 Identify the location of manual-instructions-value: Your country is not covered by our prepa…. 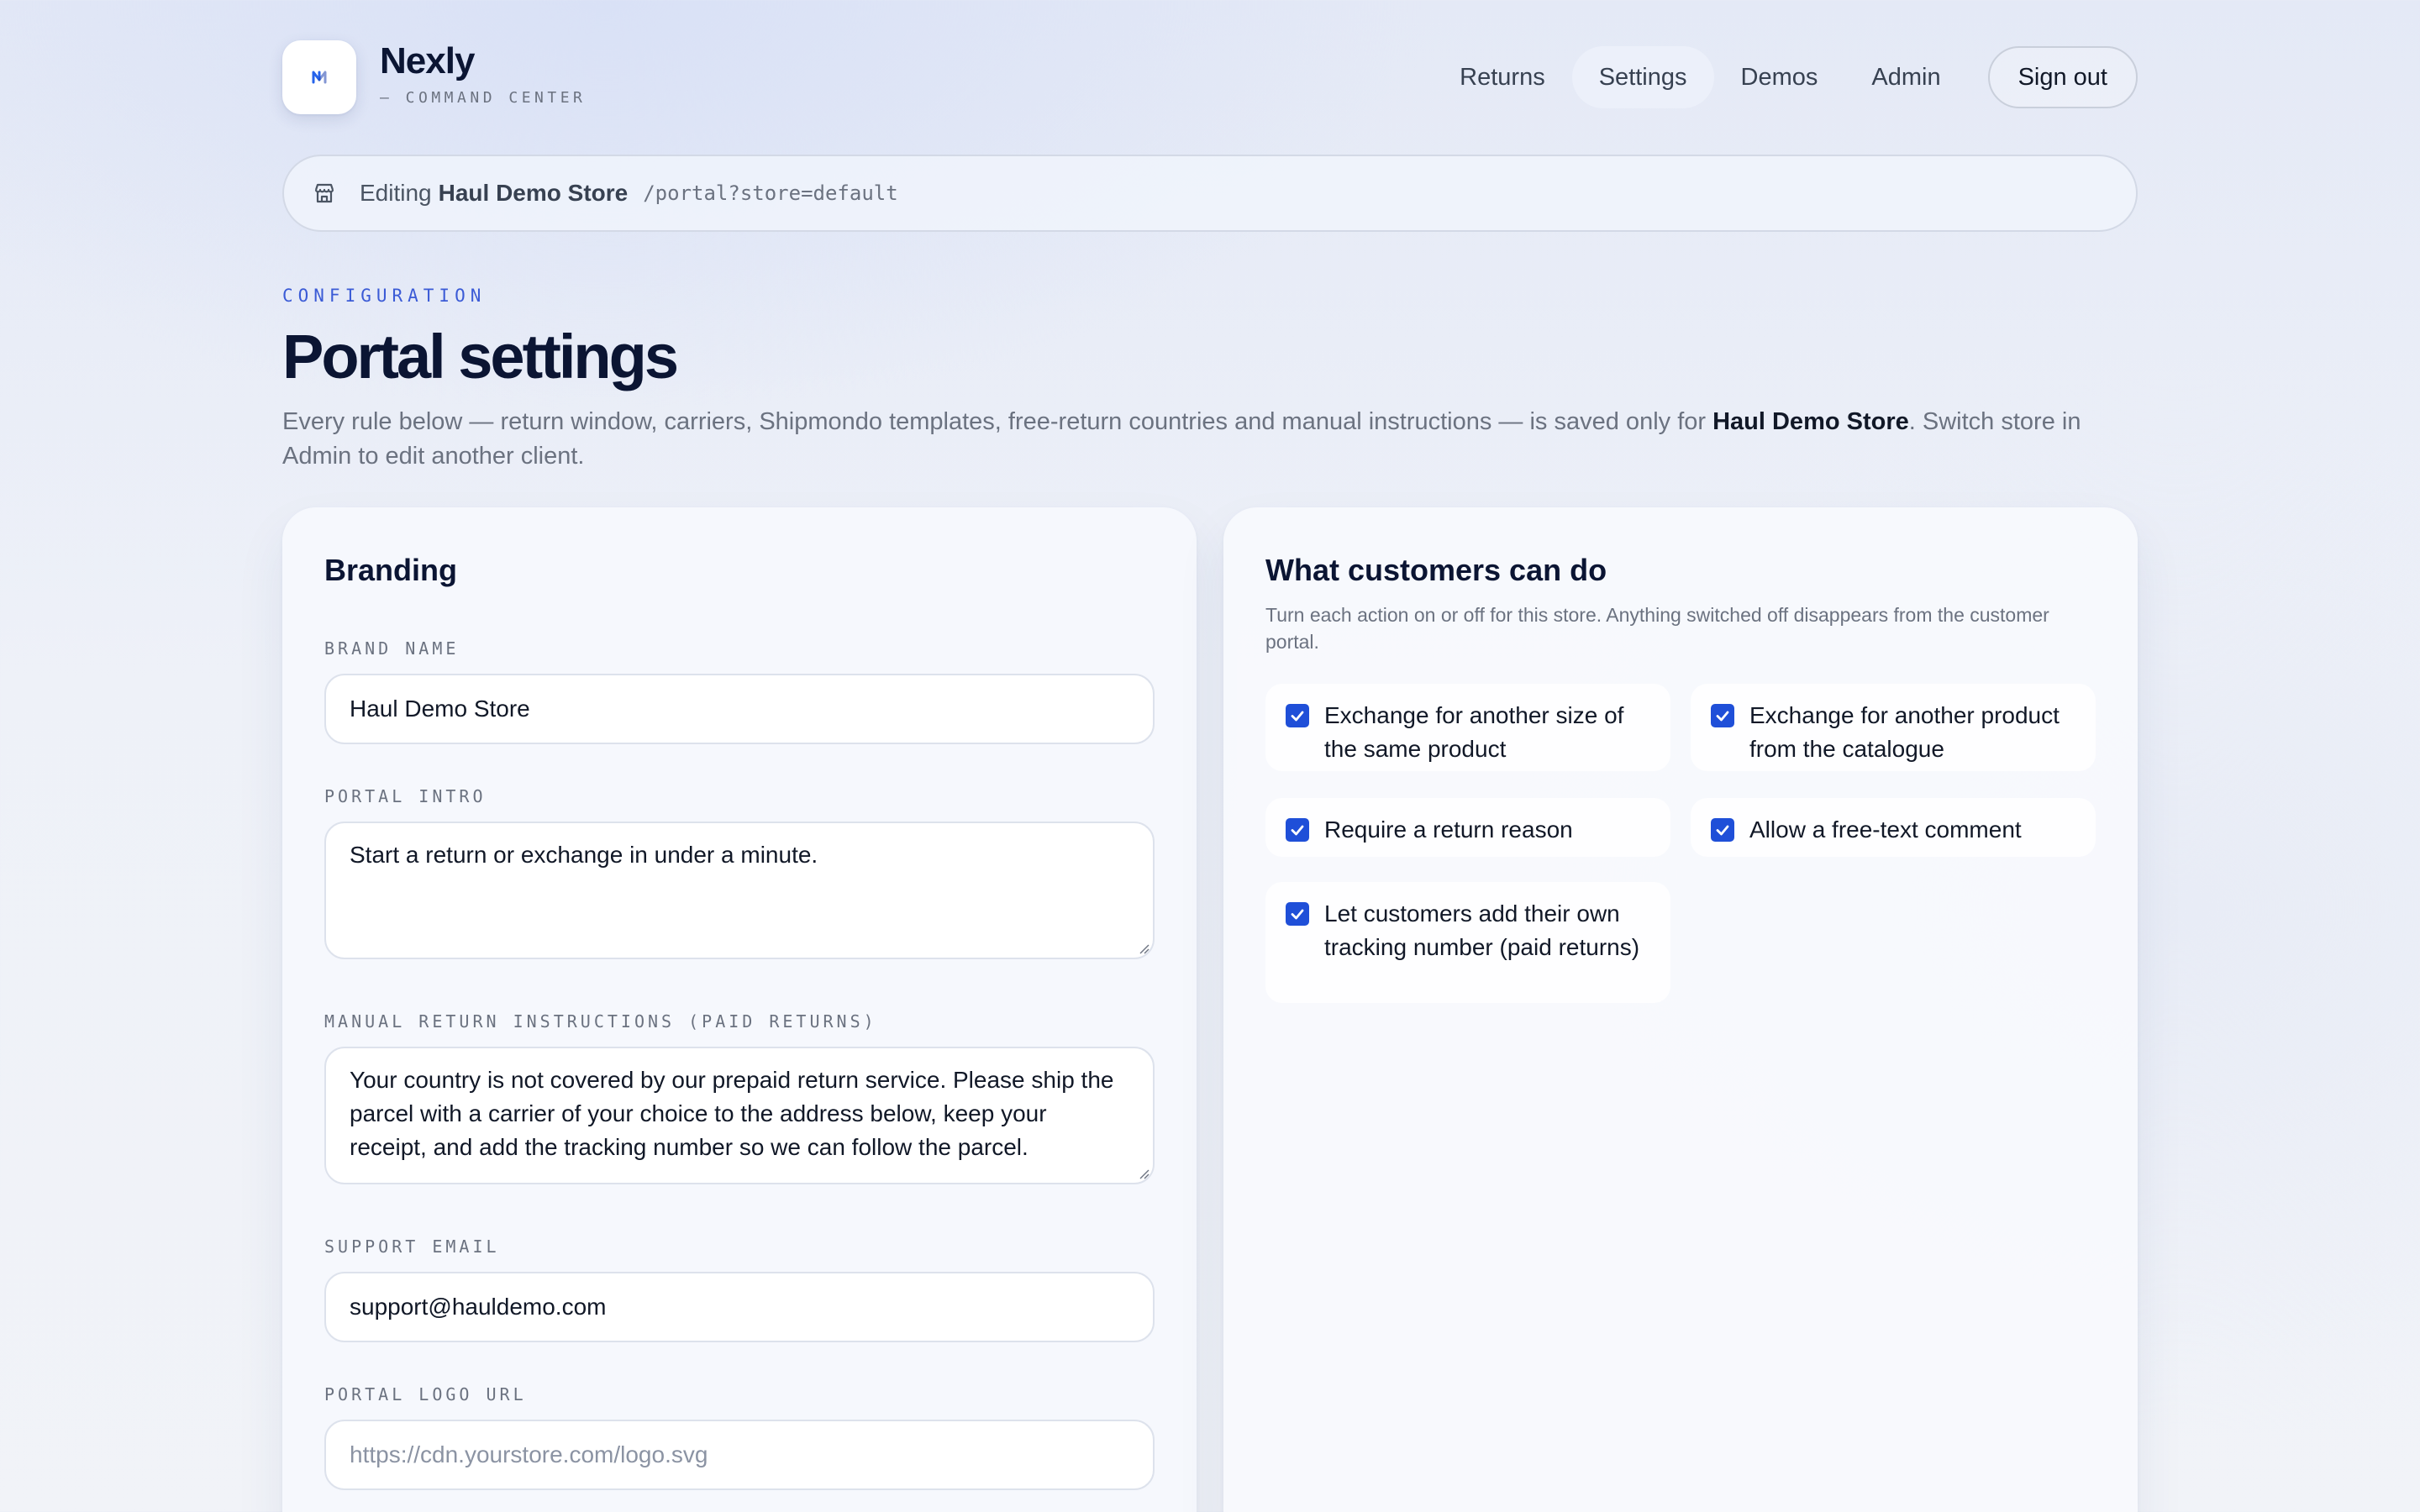
(732, 1113).